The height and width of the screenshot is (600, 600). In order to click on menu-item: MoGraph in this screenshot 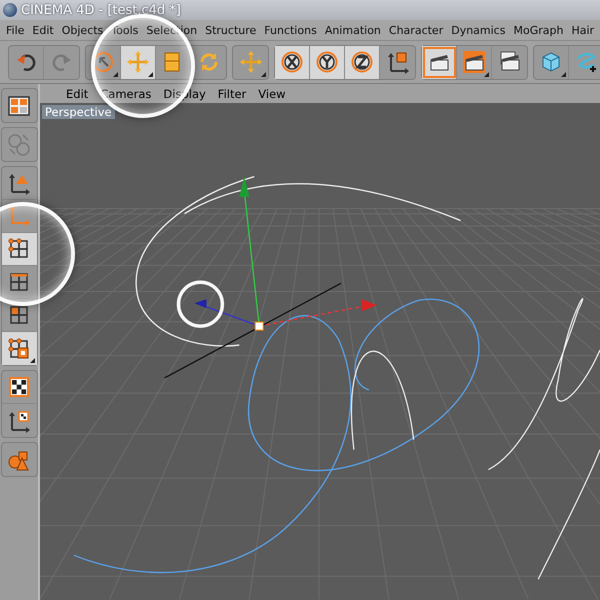, I will do `click(538, 30)`.